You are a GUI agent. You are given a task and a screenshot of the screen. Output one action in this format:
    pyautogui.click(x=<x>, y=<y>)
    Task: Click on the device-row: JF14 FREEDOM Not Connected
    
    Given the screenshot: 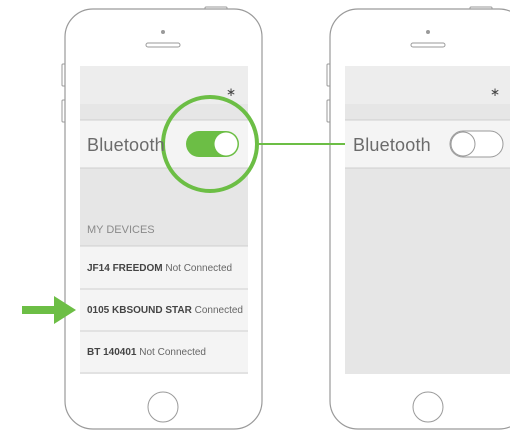 What is the action you would take?
    pyautogui.click(x=159, y=269)
    